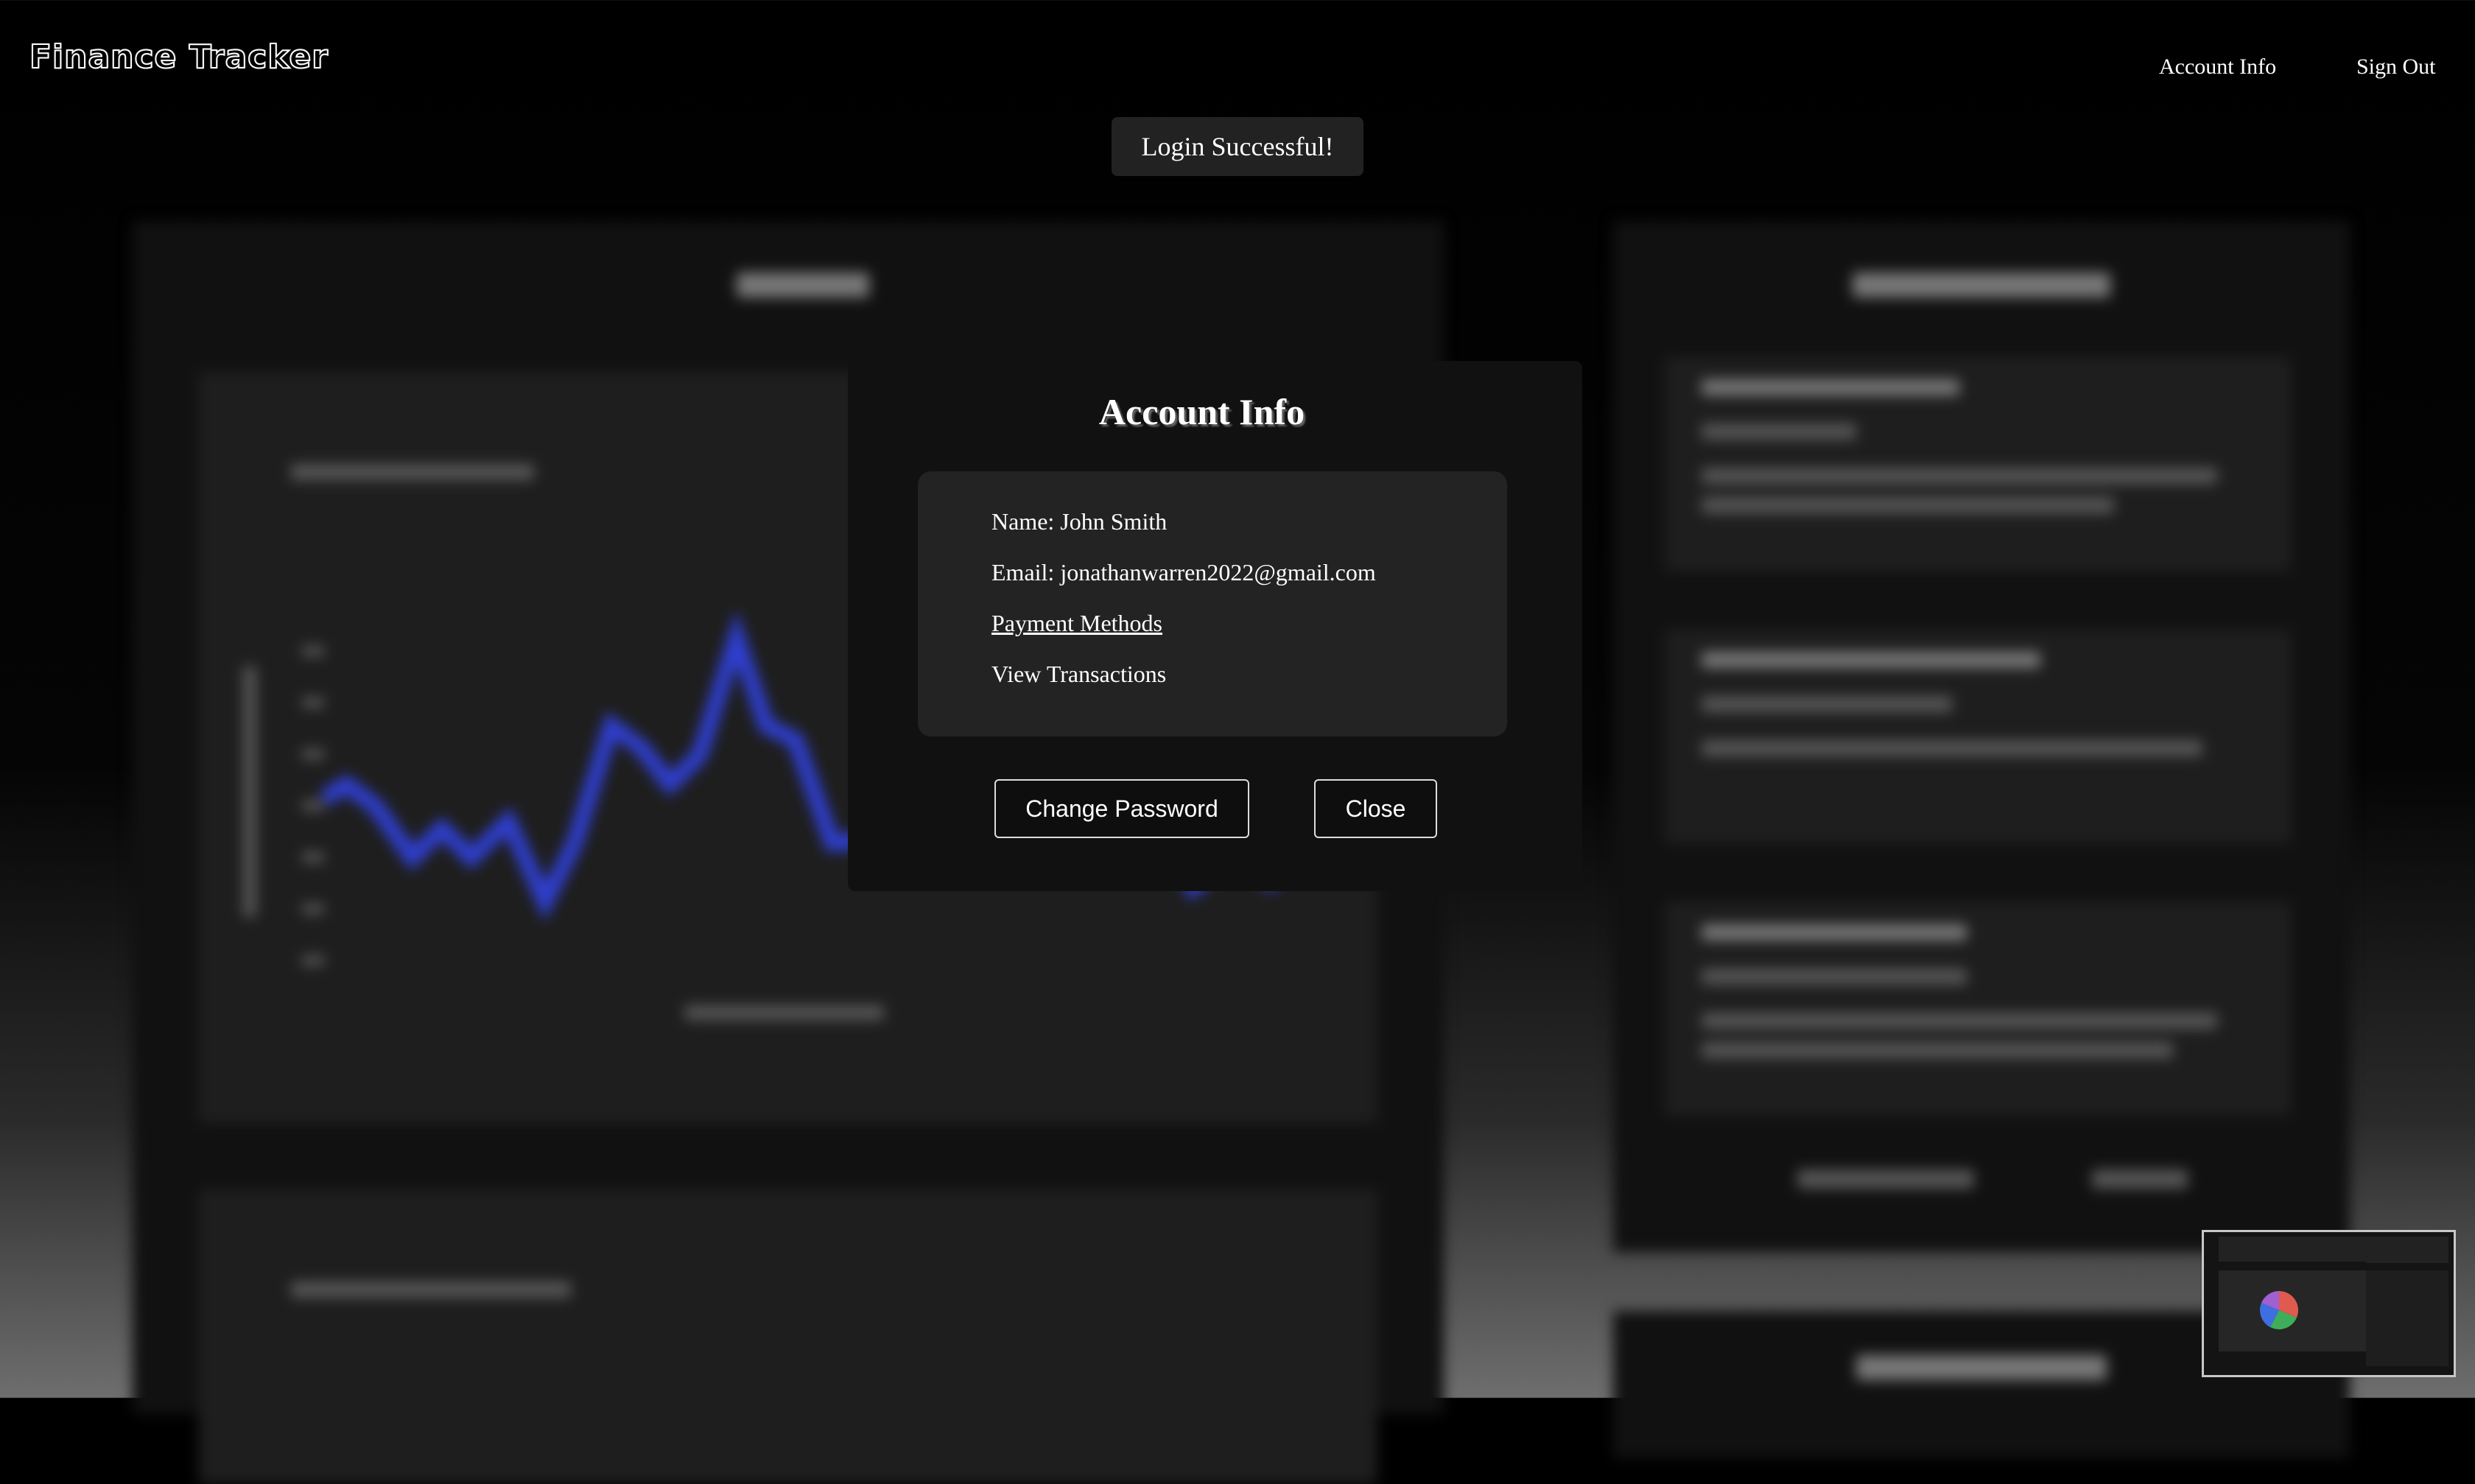 The width and height of the screenshot is (2475, 1484). What do you see at coordinates (1077, 623) in the screenshot?
I see `payment-methods-link: Payment Methods` at bounding box center [1077, 623].